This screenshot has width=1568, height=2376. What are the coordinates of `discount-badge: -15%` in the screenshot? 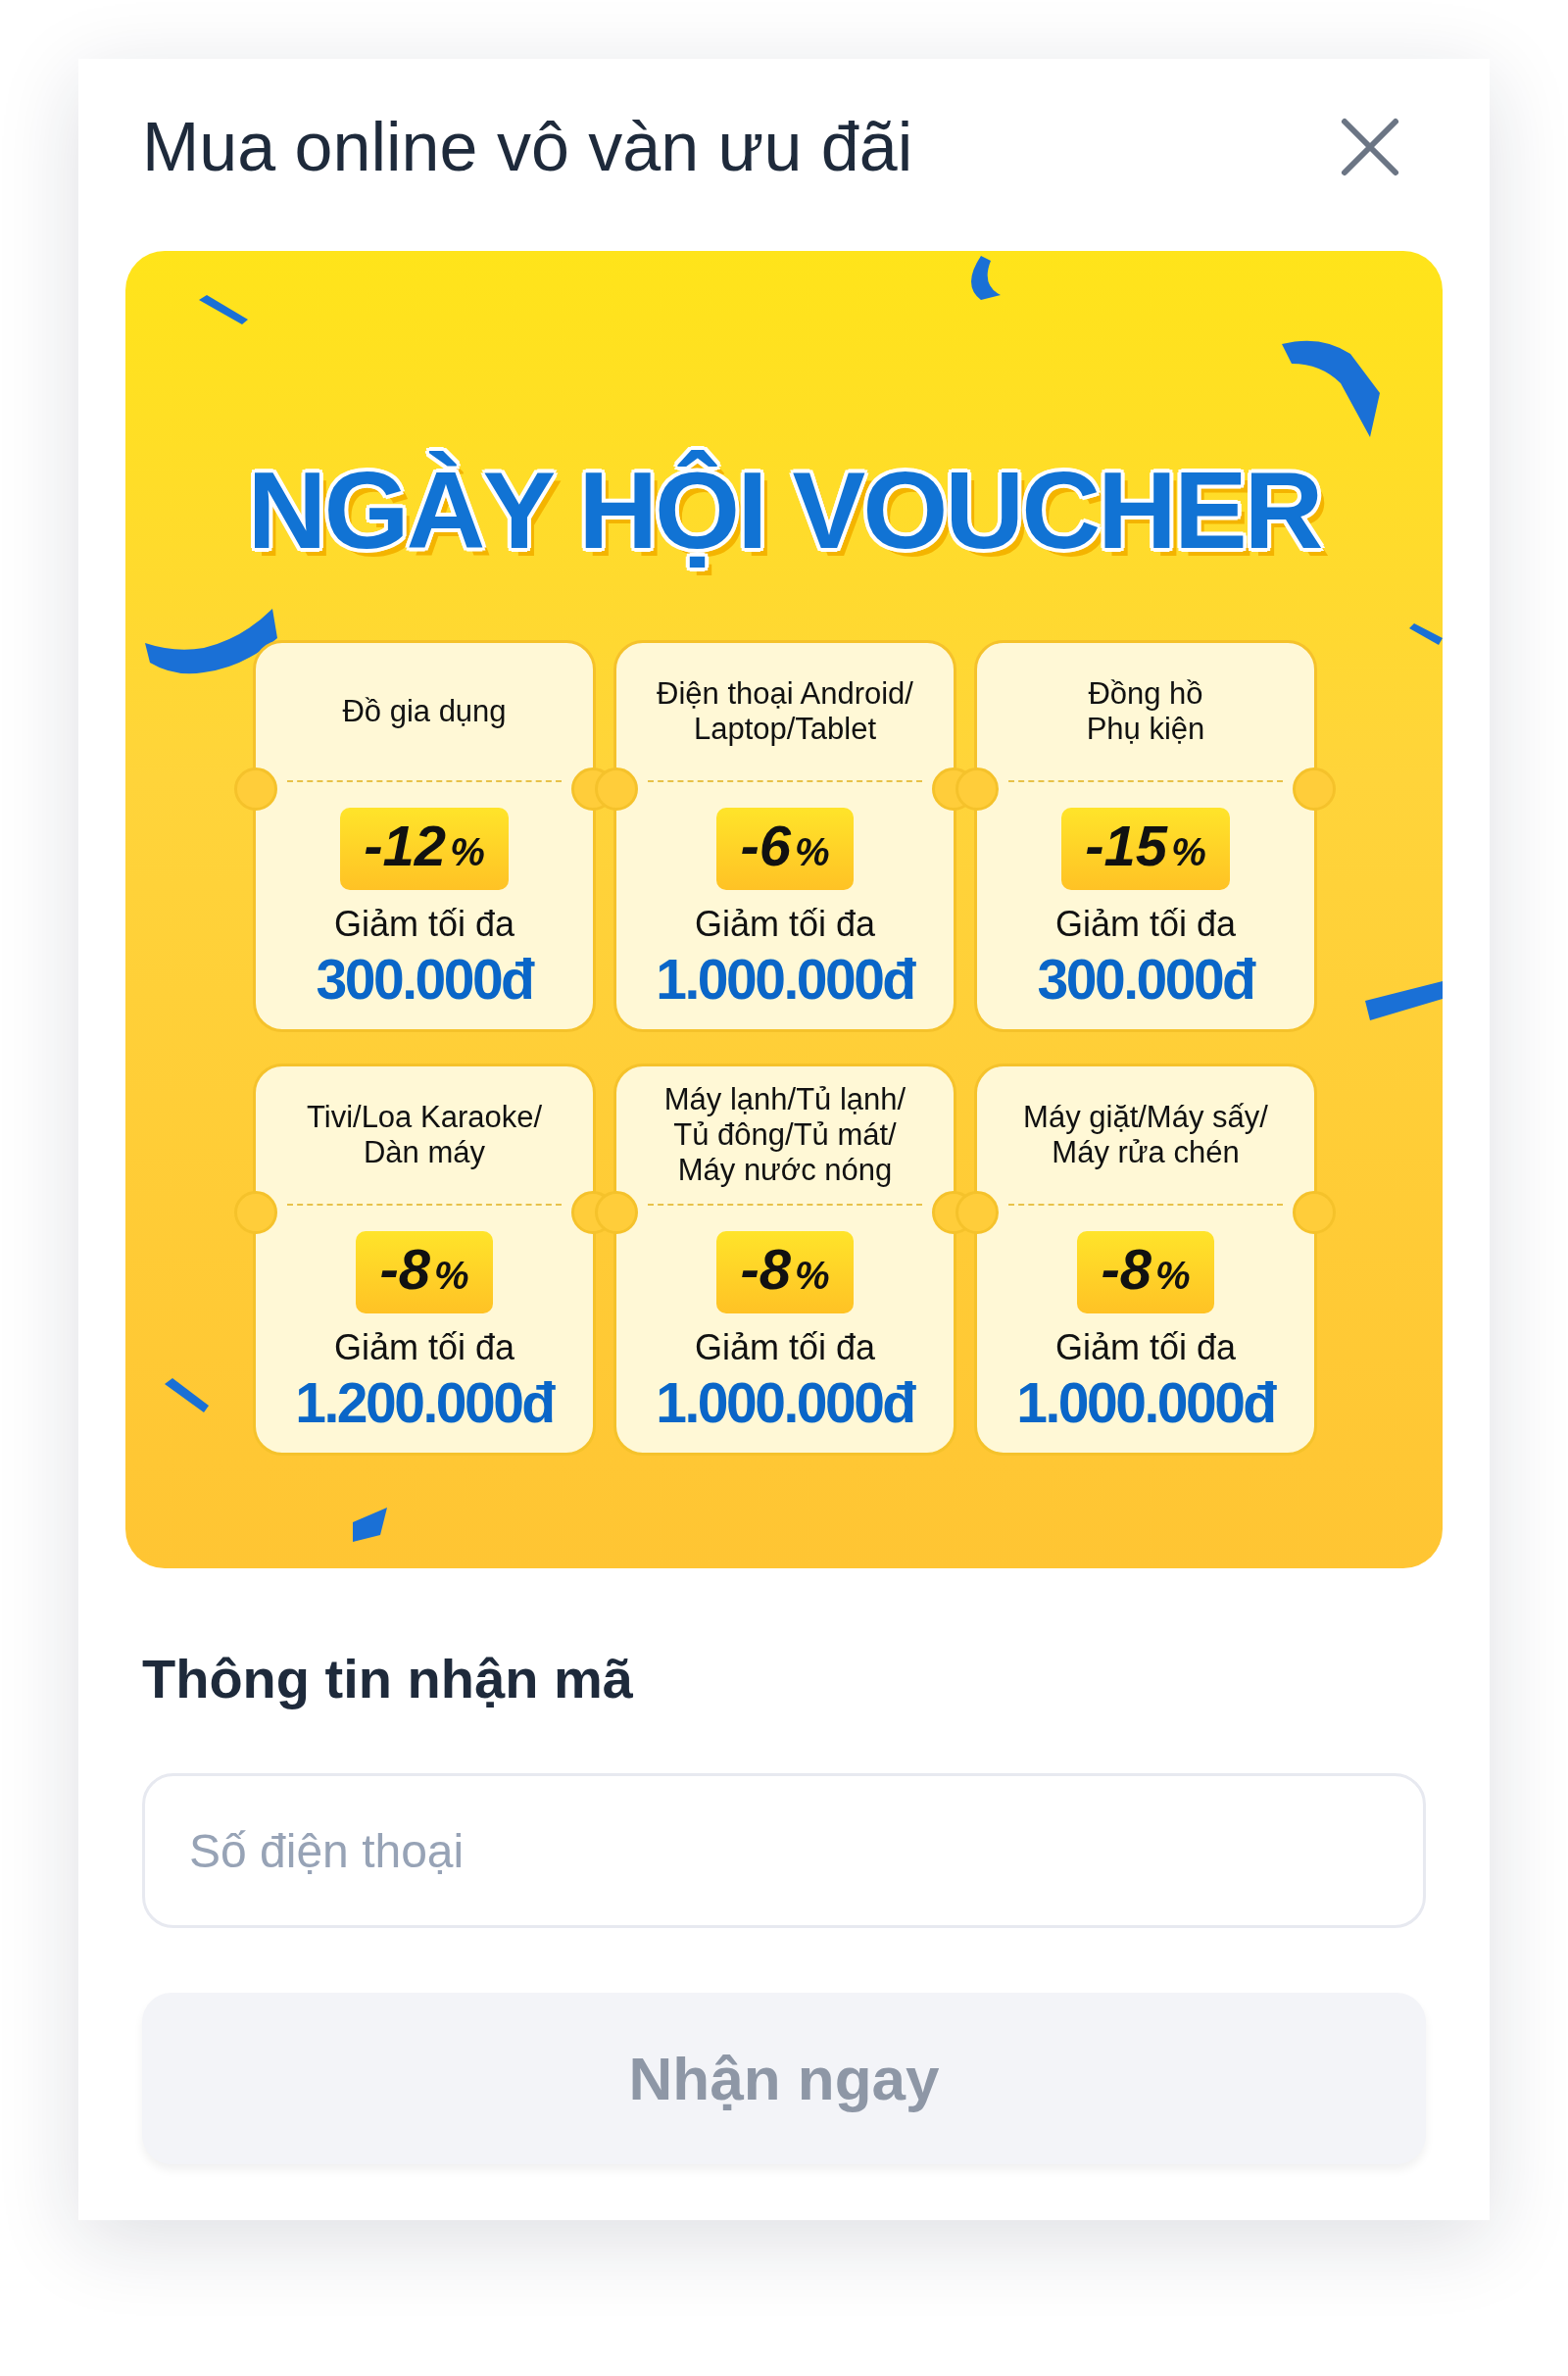 It's located at (1145, 849).